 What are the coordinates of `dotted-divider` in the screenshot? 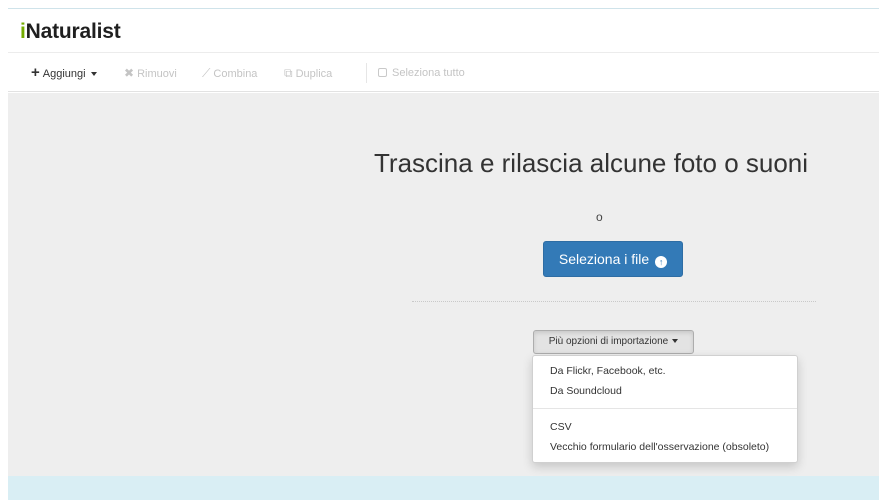 It's located at (614, 301).